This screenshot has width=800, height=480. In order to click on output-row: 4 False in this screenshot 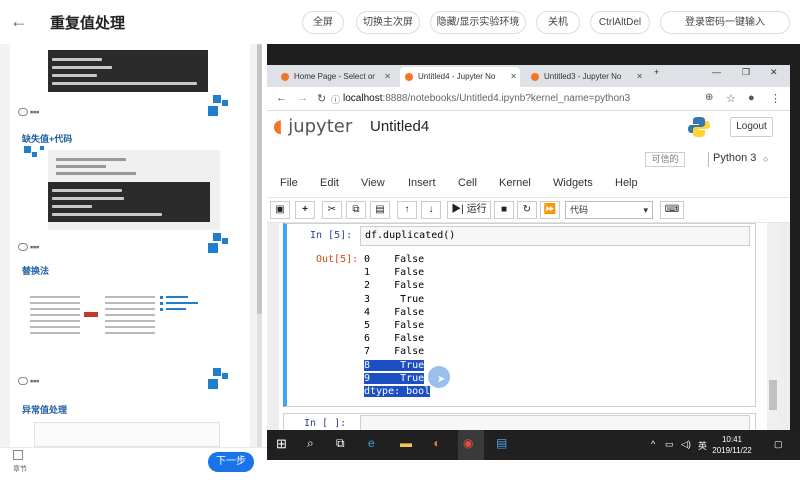, I will do `click(394, 312)`.